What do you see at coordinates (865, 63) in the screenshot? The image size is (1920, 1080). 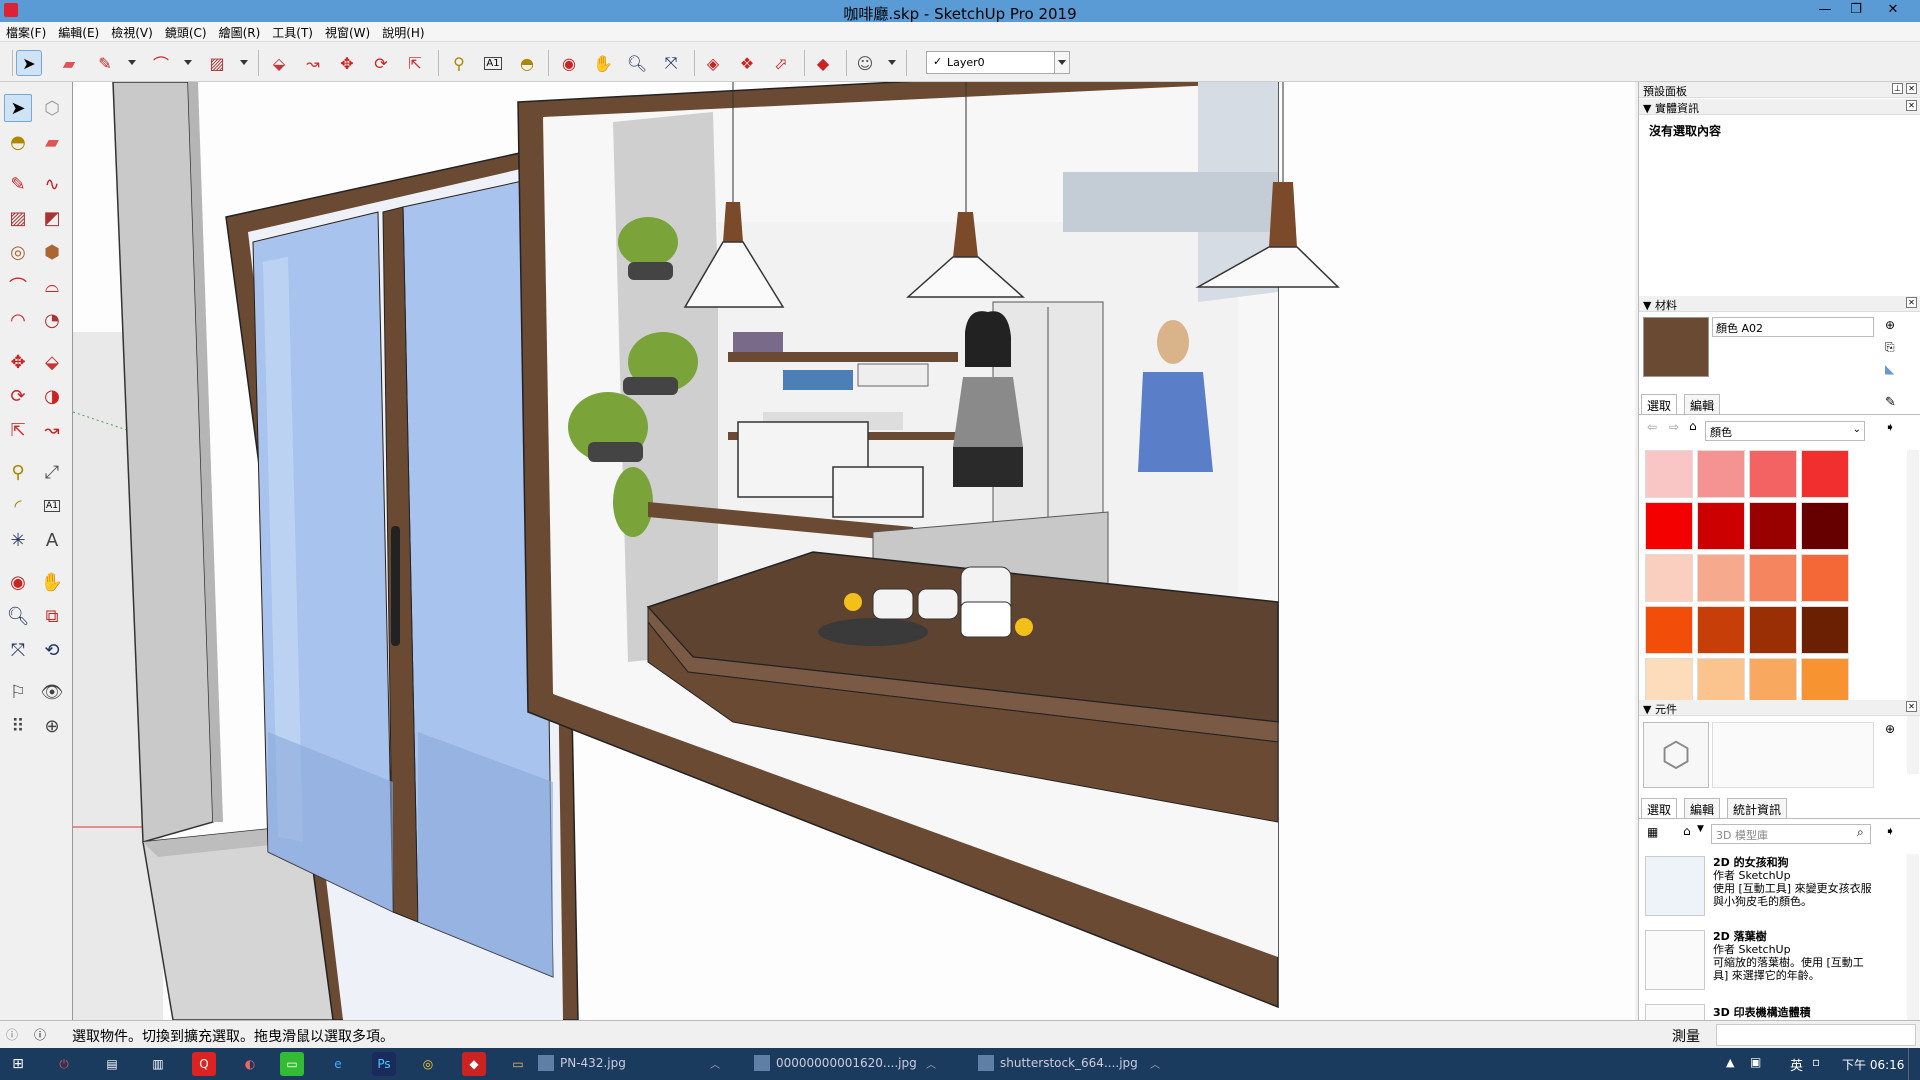 I see `account-button: ☺` at bounding box center [865, 63].